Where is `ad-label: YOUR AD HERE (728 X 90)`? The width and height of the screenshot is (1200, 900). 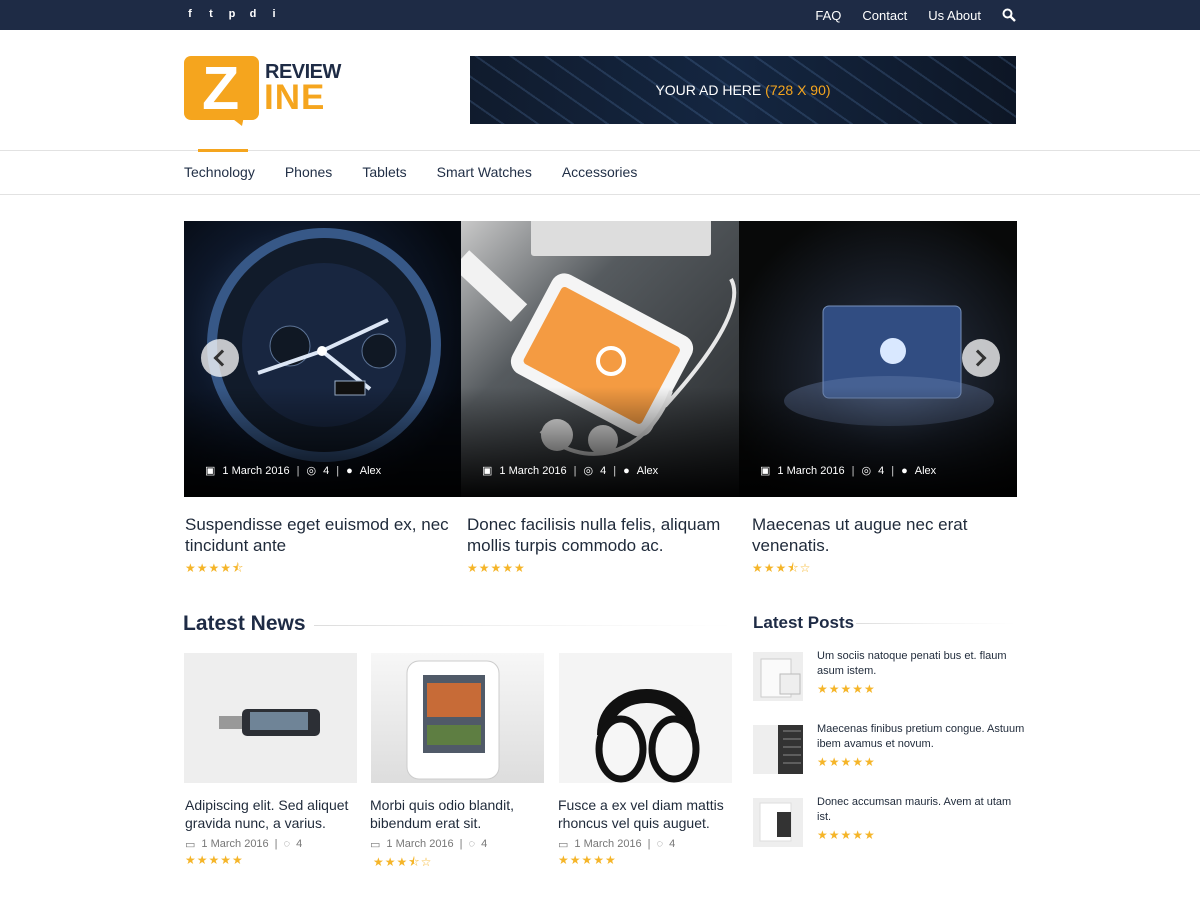 ad-label: YOUR AD HERE (728 X 90) is located at coordinates (743, 90).